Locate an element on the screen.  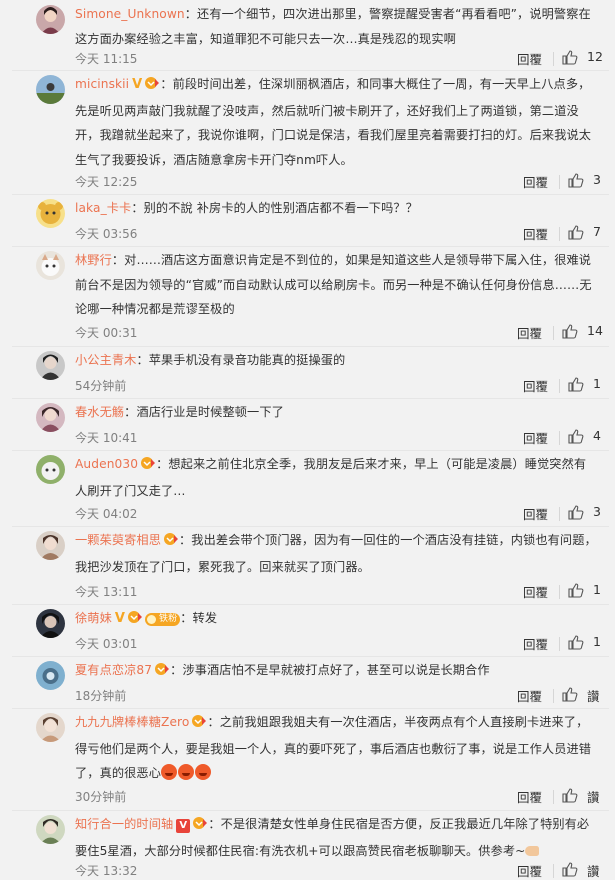
timestamp: 今天 04:02 is located at coordinates (106, 514).